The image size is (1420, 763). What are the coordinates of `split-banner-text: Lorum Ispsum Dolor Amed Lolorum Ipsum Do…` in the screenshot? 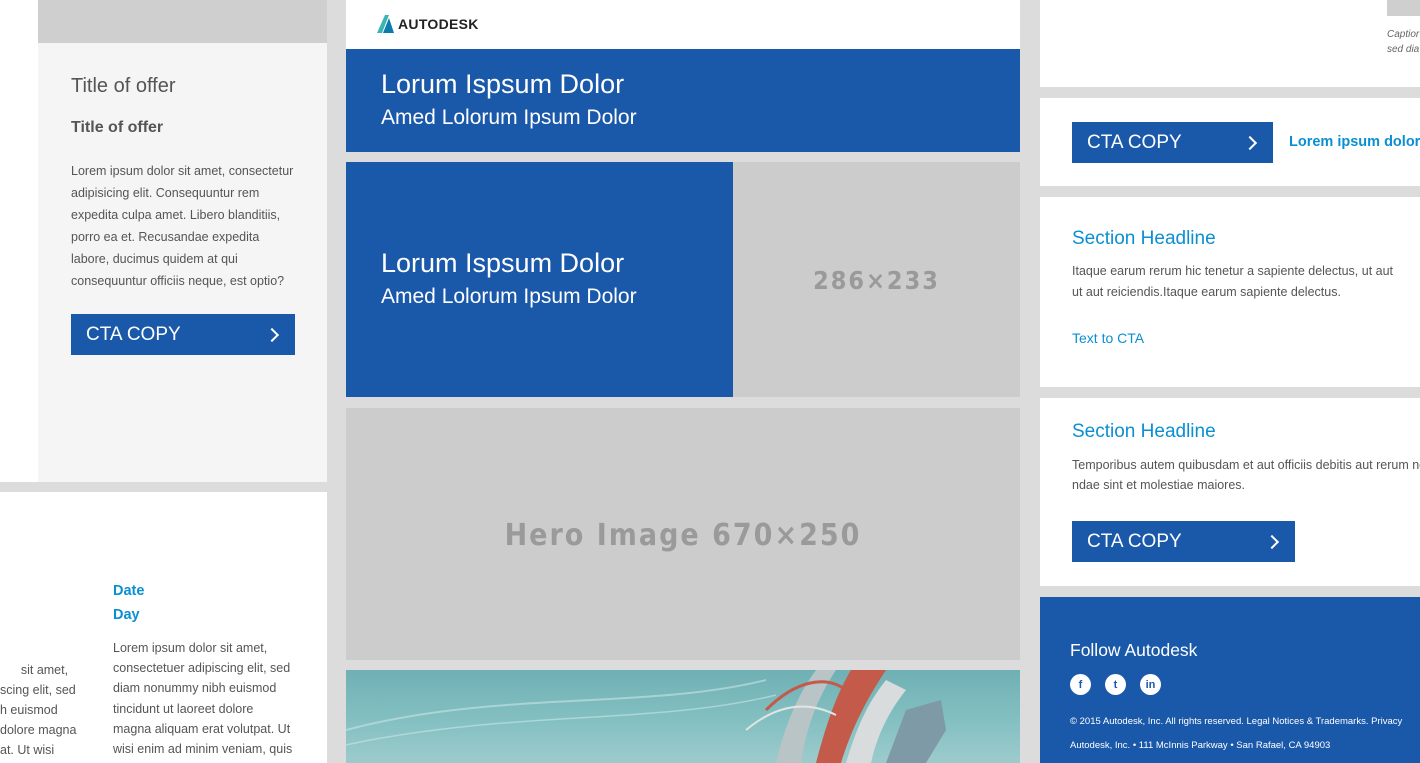 It's located at (539, 279).